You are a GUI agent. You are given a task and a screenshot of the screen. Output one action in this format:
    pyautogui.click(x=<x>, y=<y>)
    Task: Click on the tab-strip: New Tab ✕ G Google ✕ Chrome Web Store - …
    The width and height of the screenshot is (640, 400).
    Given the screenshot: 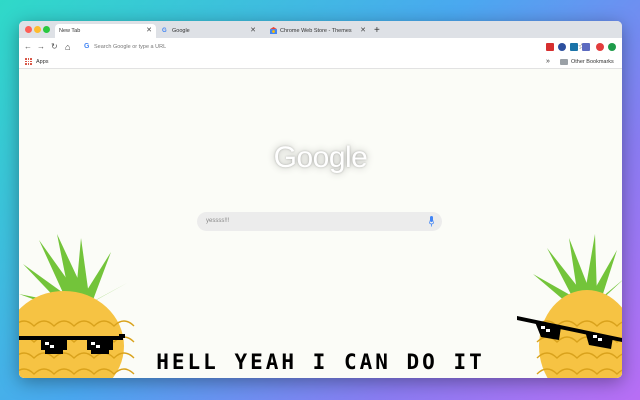 What is the action you would take?
    pyautogui.click(x=320, y=29)
    